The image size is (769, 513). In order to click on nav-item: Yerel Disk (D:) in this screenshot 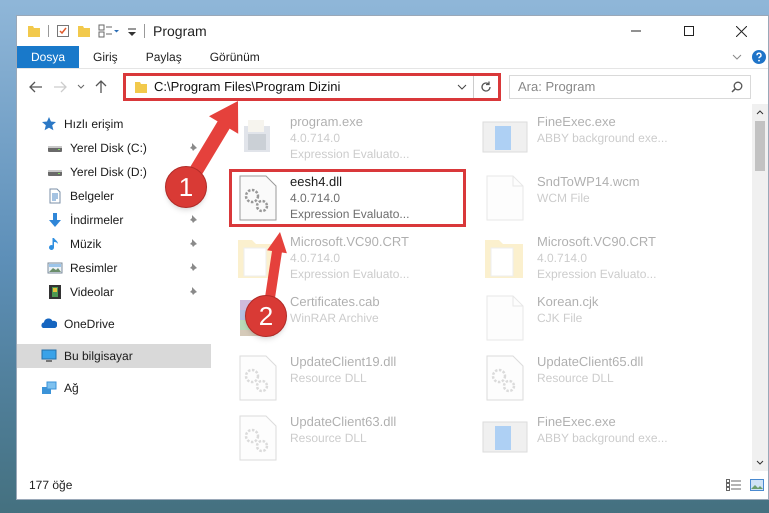, I will do `click(85, 172)`.